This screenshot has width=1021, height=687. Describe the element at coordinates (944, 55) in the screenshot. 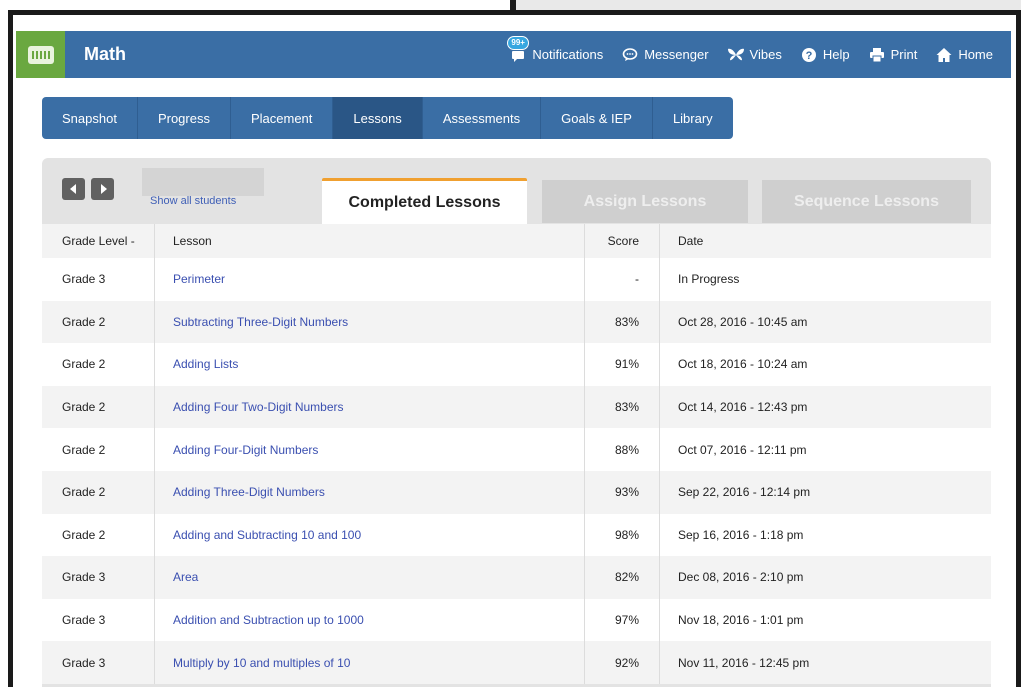

I see `home-icon` at that location.